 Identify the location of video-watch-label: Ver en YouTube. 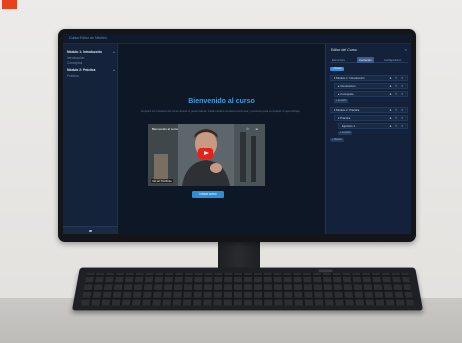
(162, 181).